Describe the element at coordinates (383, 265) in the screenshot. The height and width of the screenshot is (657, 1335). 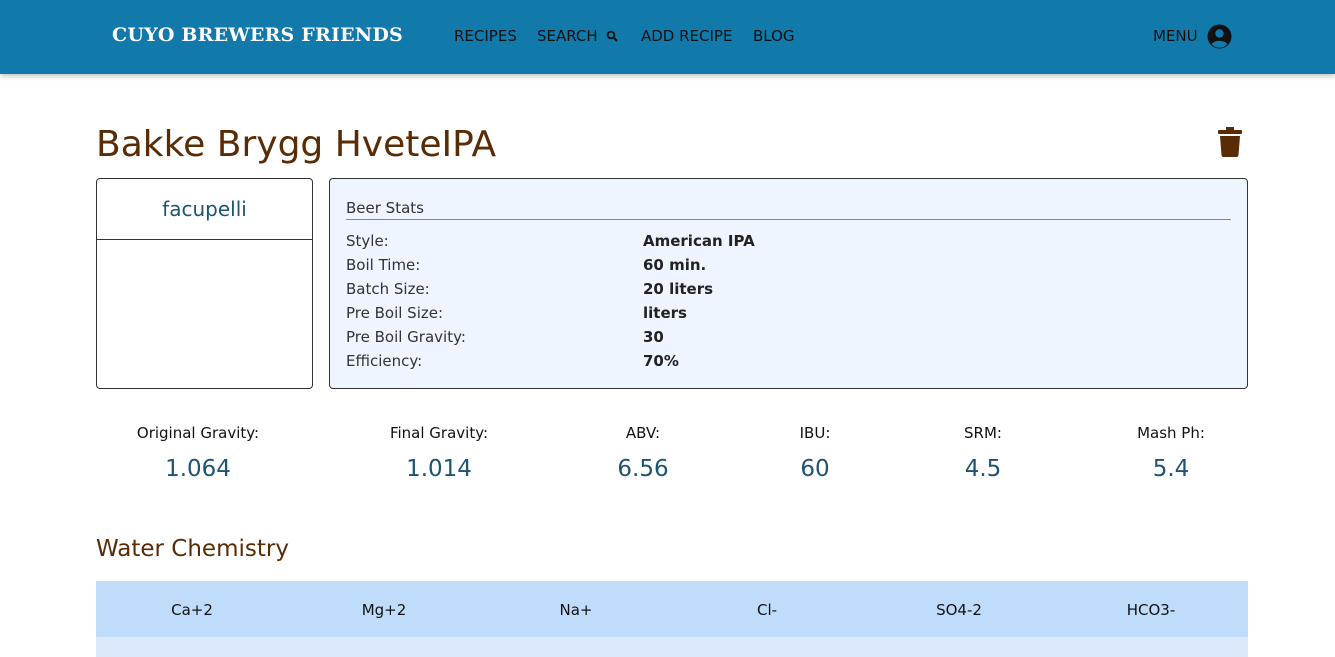
I see `stat-label-boil-time: Boil Time:` at that location.